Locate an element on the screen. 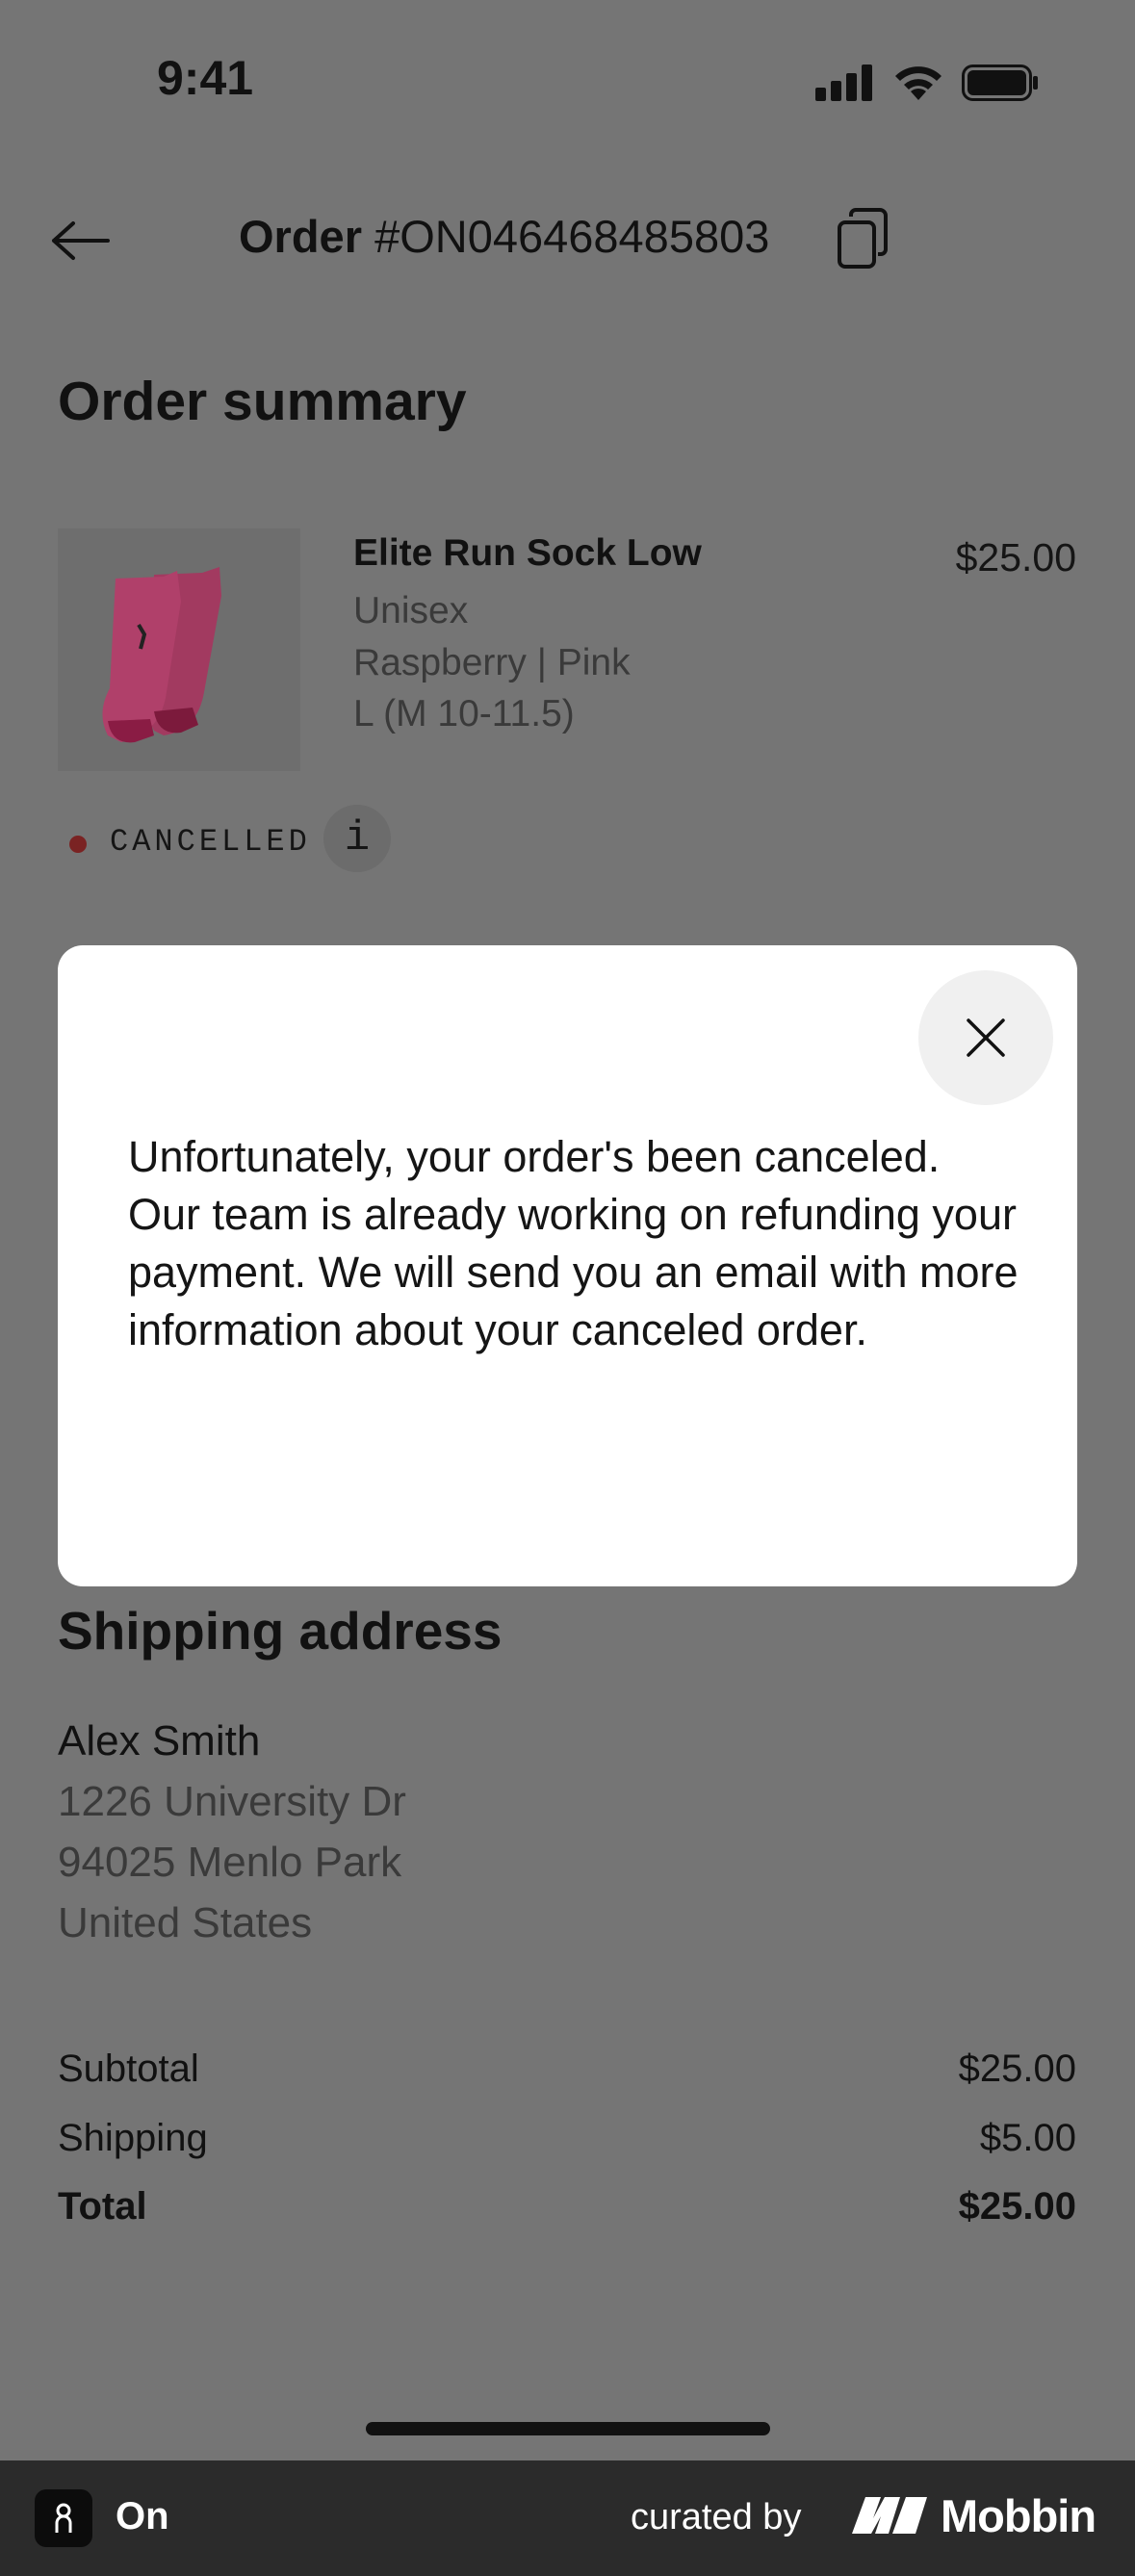 This screenshot has height=2576, width=1135. status-time: 9:41 is located at coordinates (205, 78).